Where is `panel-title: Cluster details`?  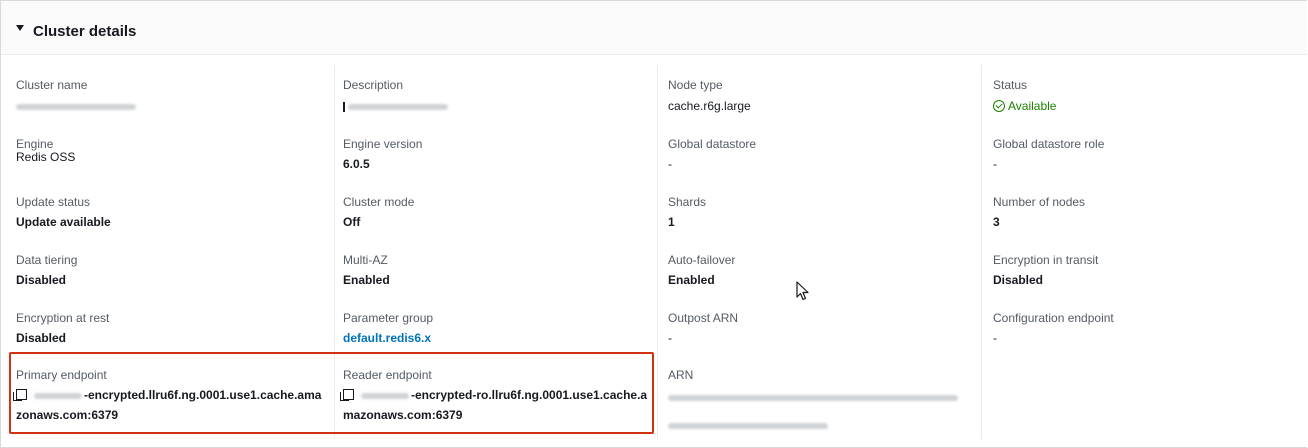 panel-title: Cluster details is located at coordinates (85, 31).